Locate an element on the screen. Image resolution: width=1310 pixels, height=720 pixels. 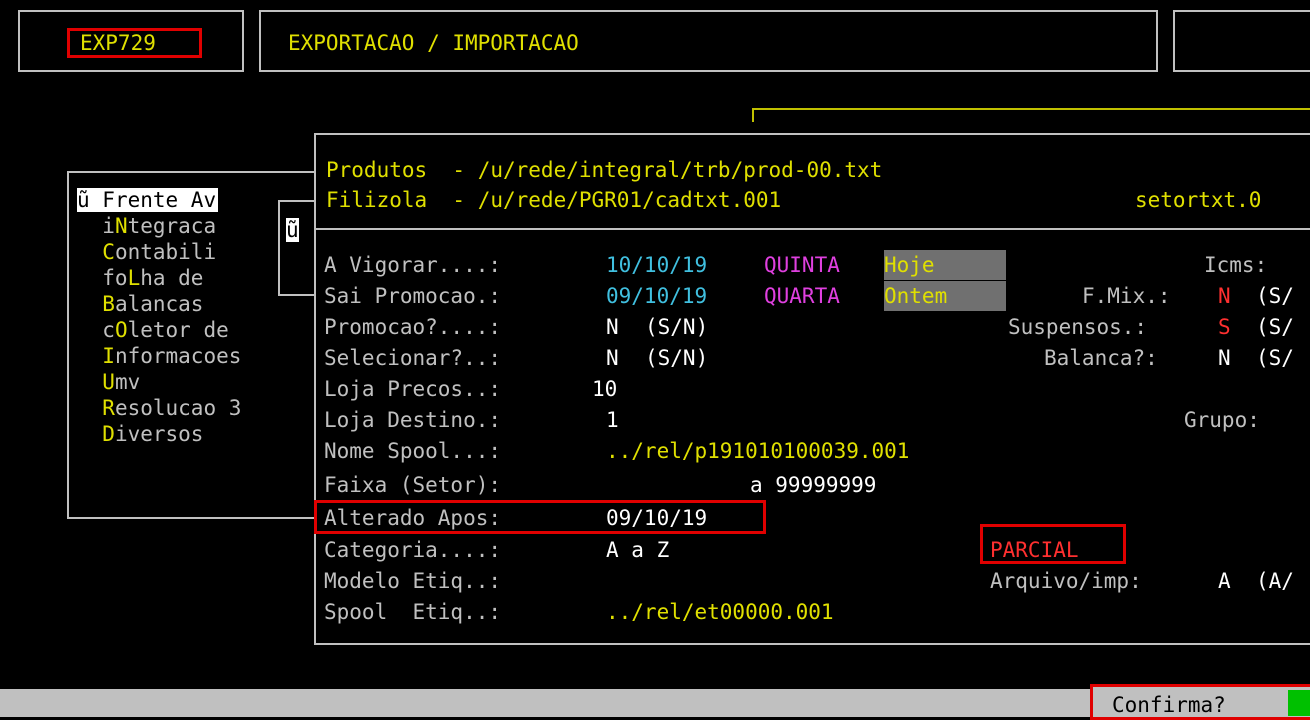
a-vigorar-date: 10/10/19 is located at coordinates (656, 265).